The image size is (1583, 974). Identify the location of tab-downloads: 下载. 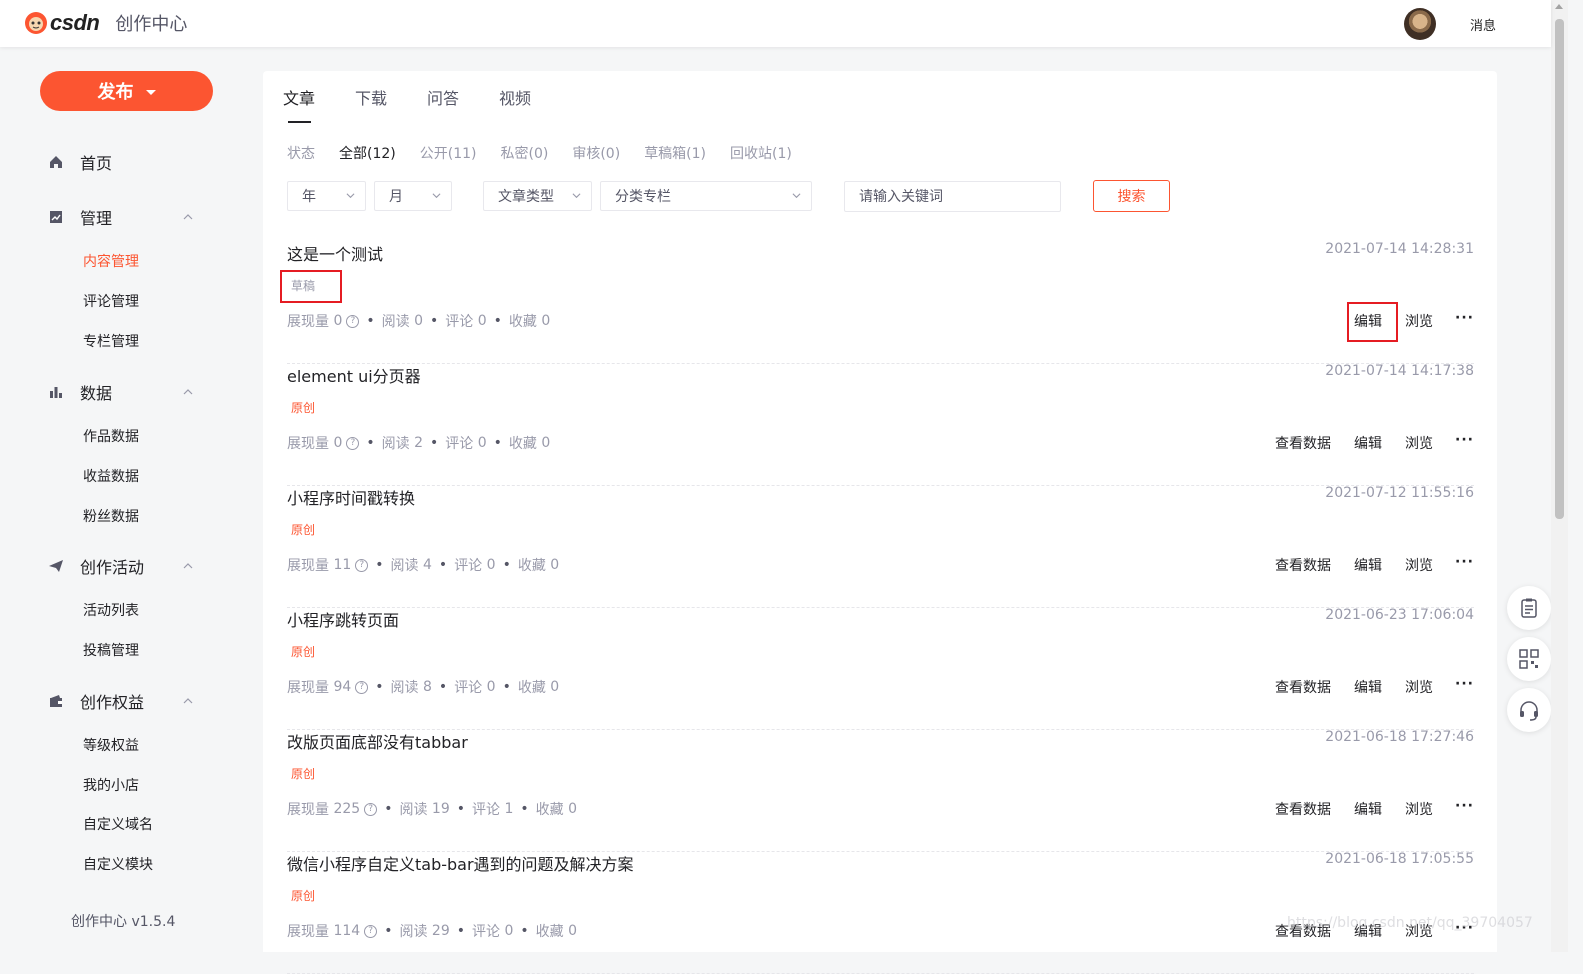
(371, 96).